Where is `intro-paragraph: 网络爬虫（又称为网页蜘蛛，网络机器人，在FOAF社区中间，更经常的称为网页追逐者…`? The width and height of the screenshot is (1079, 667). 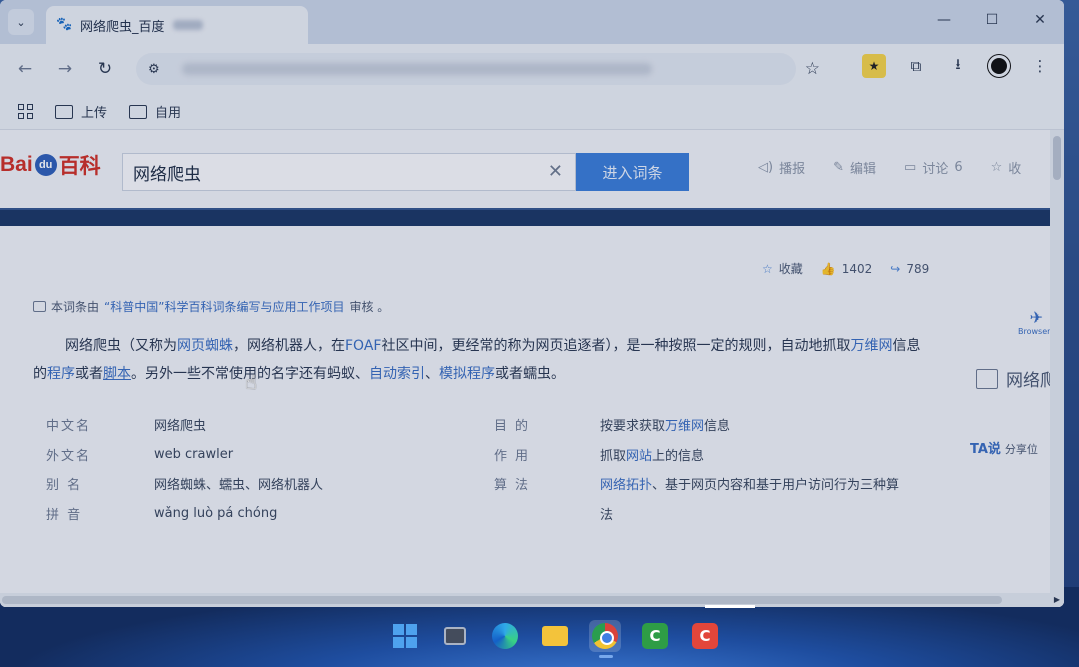
intro-paragraph: 网络爬虫（又称为网页蜘蛛，网络机器人，在FOAF社区中间，更经常的称为网页追逐者… is located at coordinates (477, 360).